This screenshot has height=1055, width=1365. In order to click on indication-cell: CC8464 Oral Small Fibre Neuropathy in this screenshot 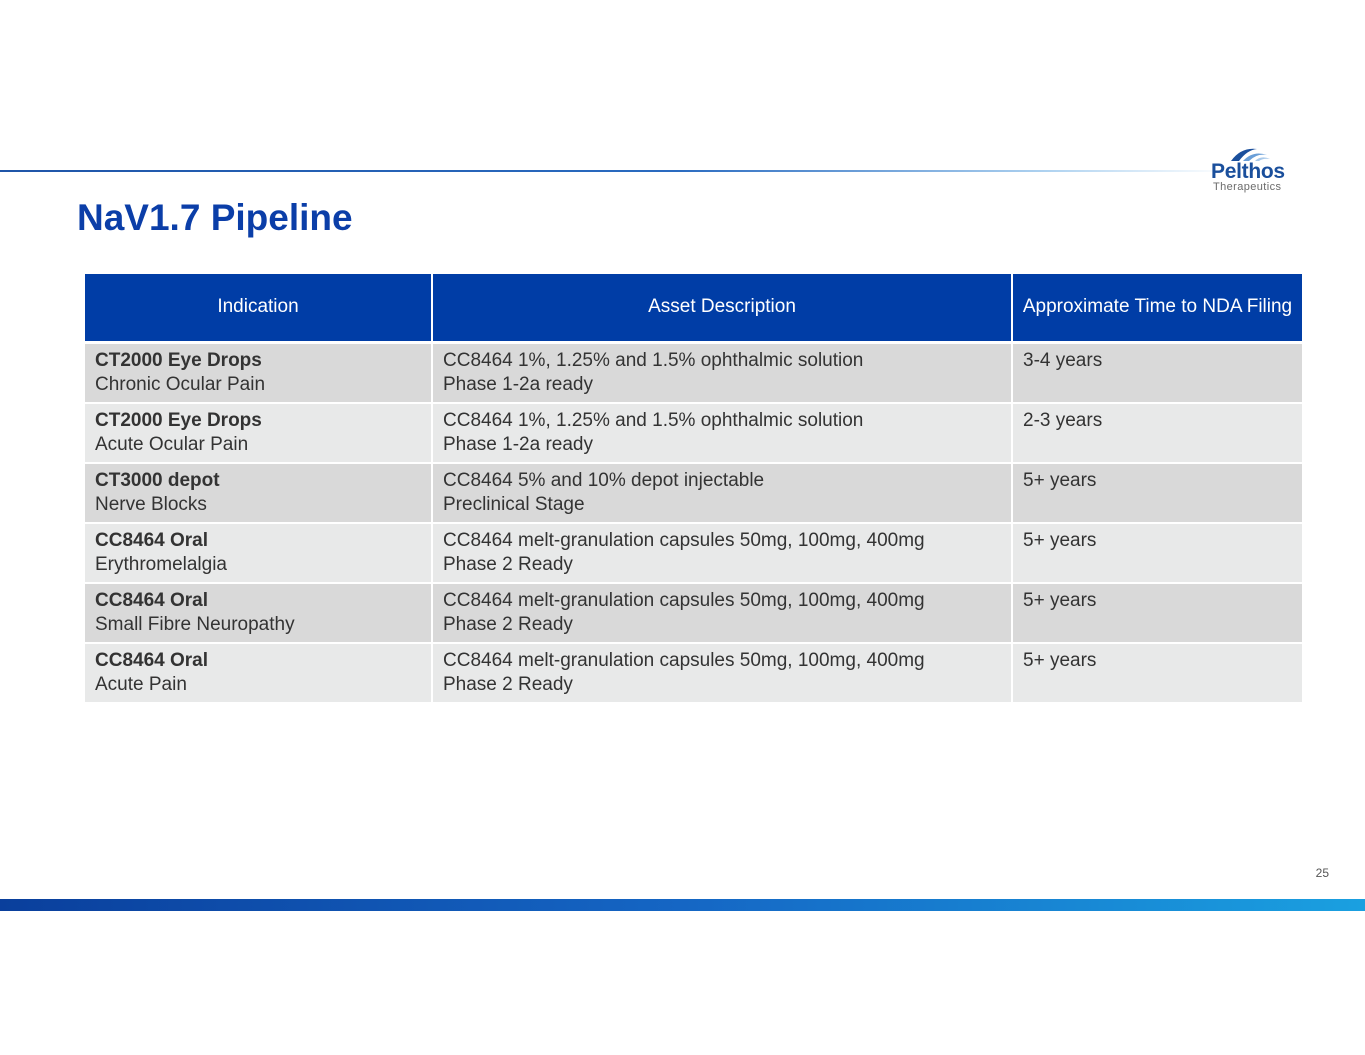, I will do `click(259, 613)`.